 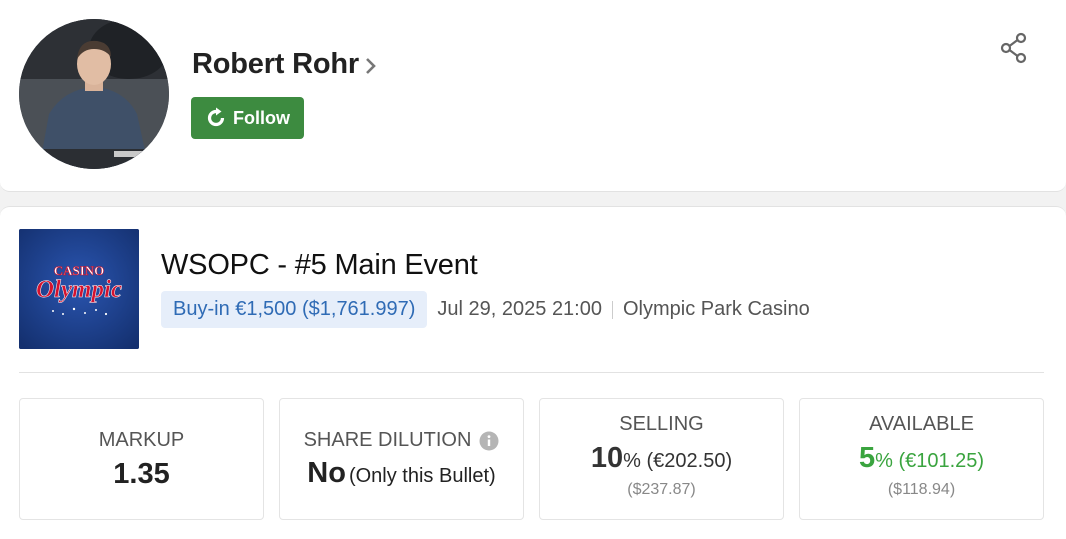 I want to click on share-dilution-label: SHARE DILUTION, so click(x=387, y=440).